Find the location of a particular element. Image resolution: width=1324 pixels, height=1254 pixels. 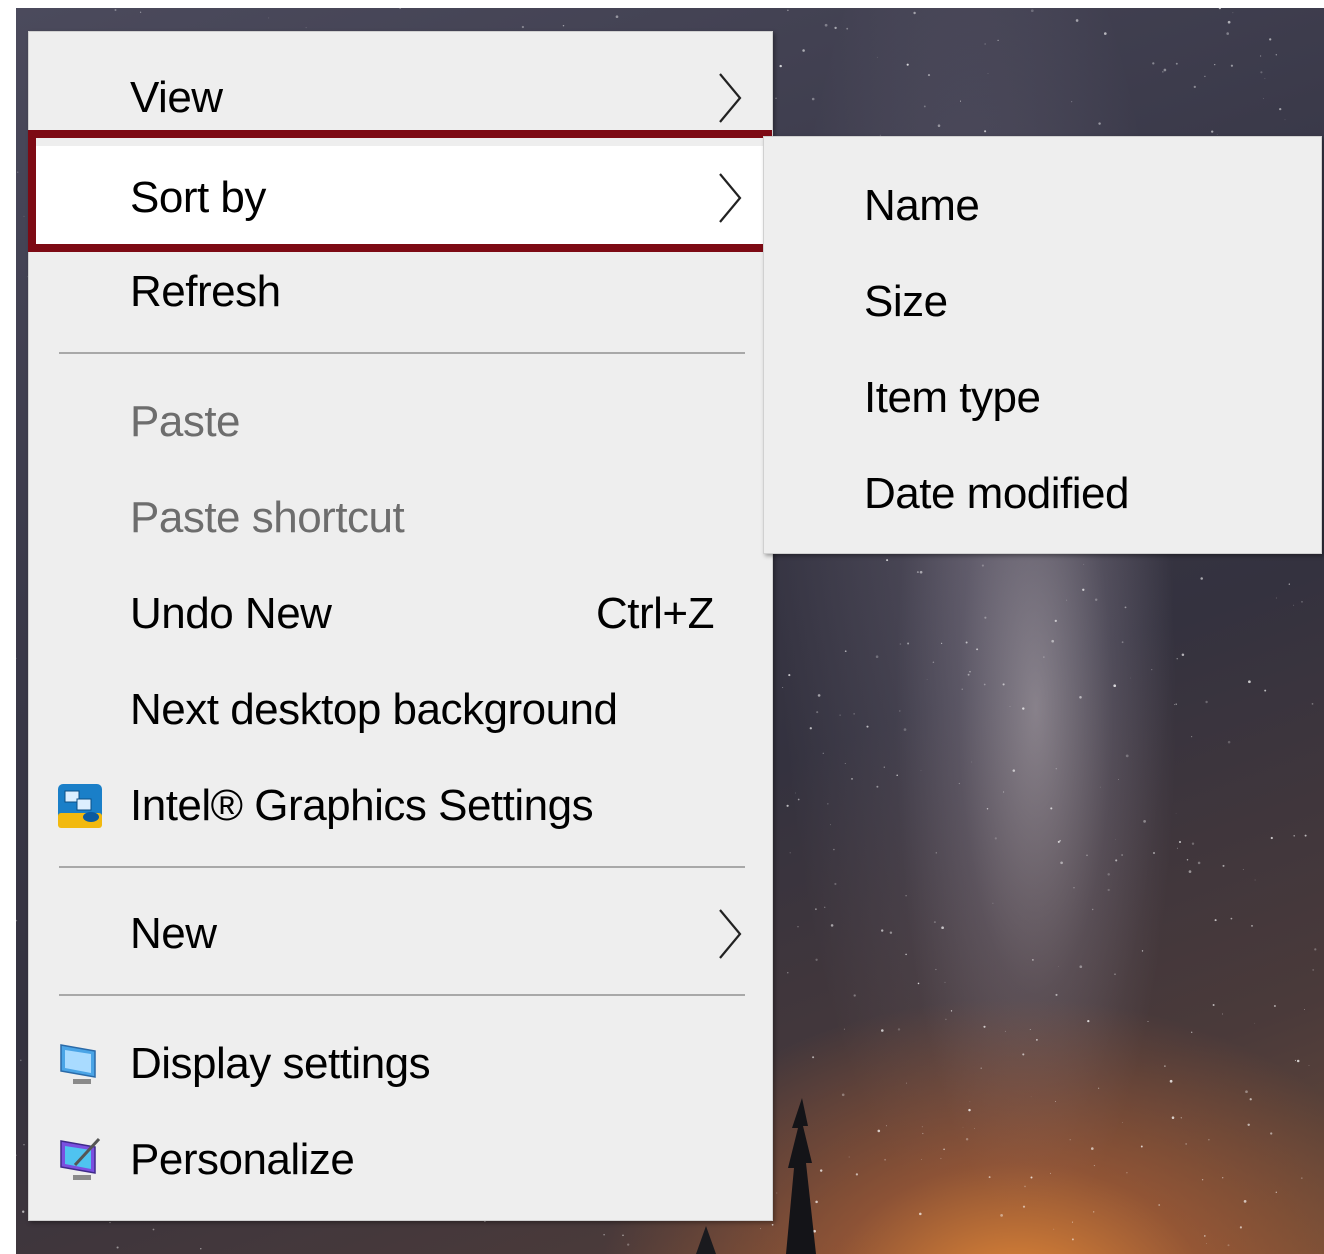

menu-item-label: Next desktop background is located at coordinates (374, 709).